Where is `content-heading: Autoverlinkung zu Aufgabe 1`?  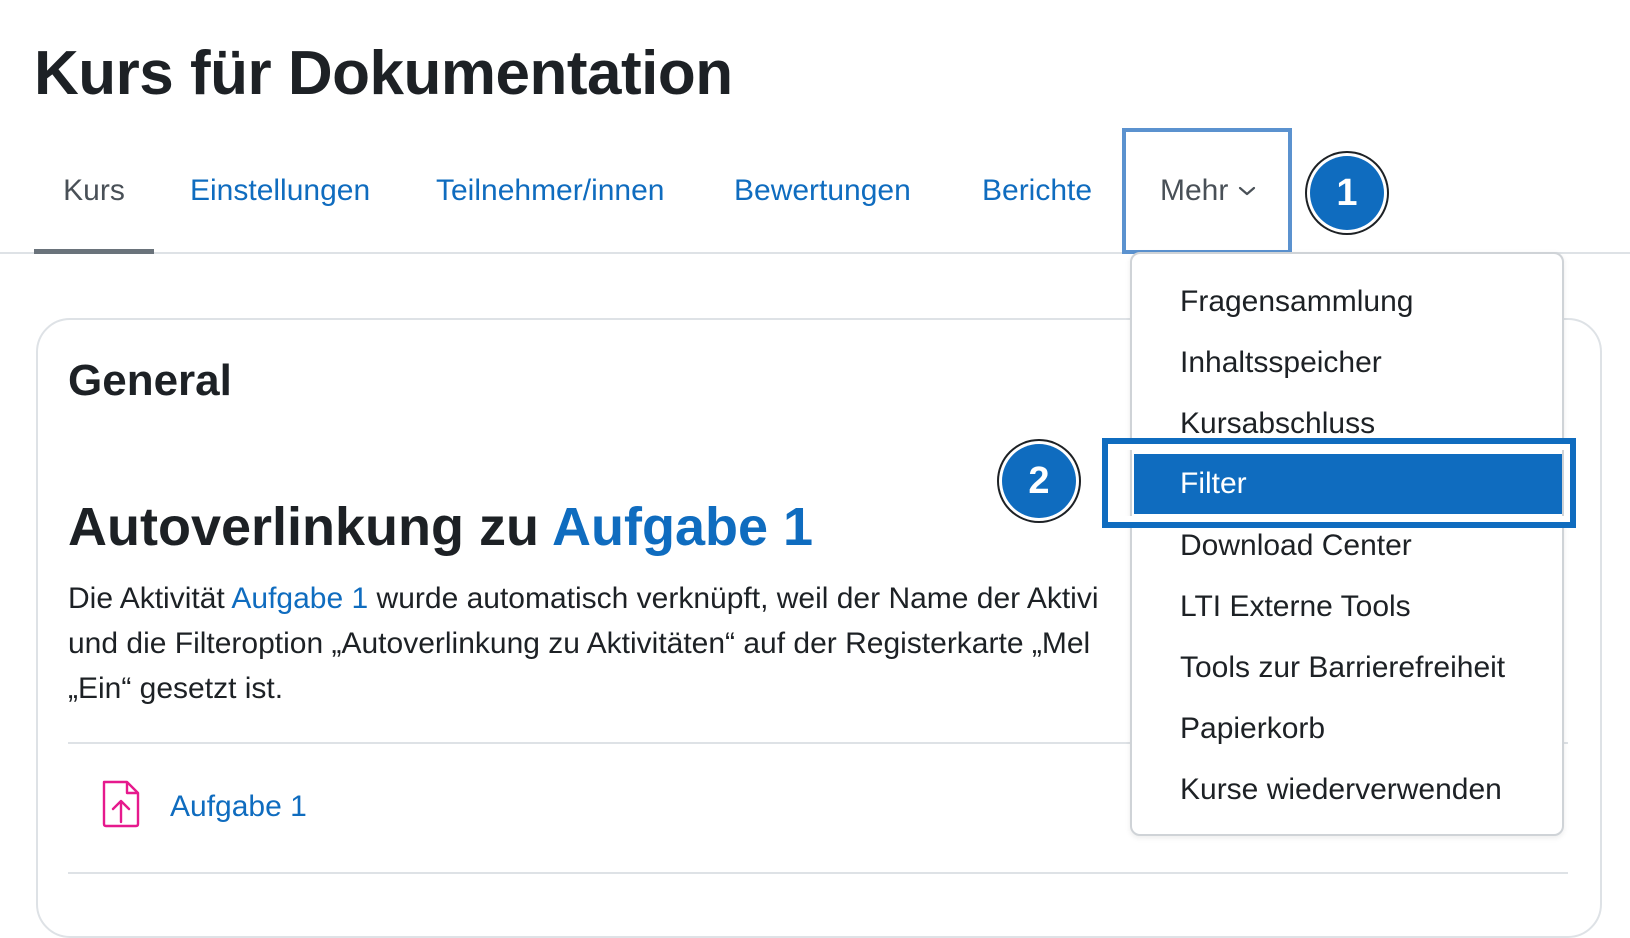 content-heading: Autoverlinkung zu Aufgabe 1 is located at coordinates (440, 527).